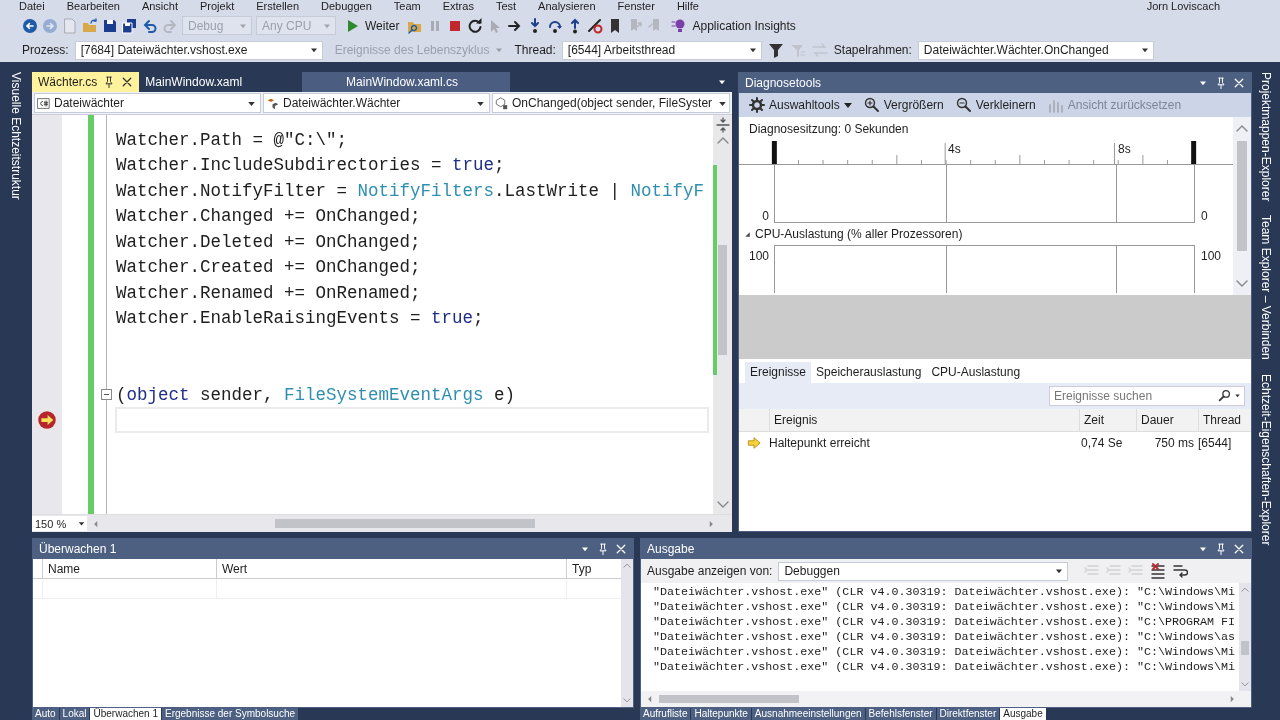 The height and width of the screenshot is (720, 1280). Describe the element at coordinates (1107, 420) in the screenshot. I see `column-header: Zeit` at that location.